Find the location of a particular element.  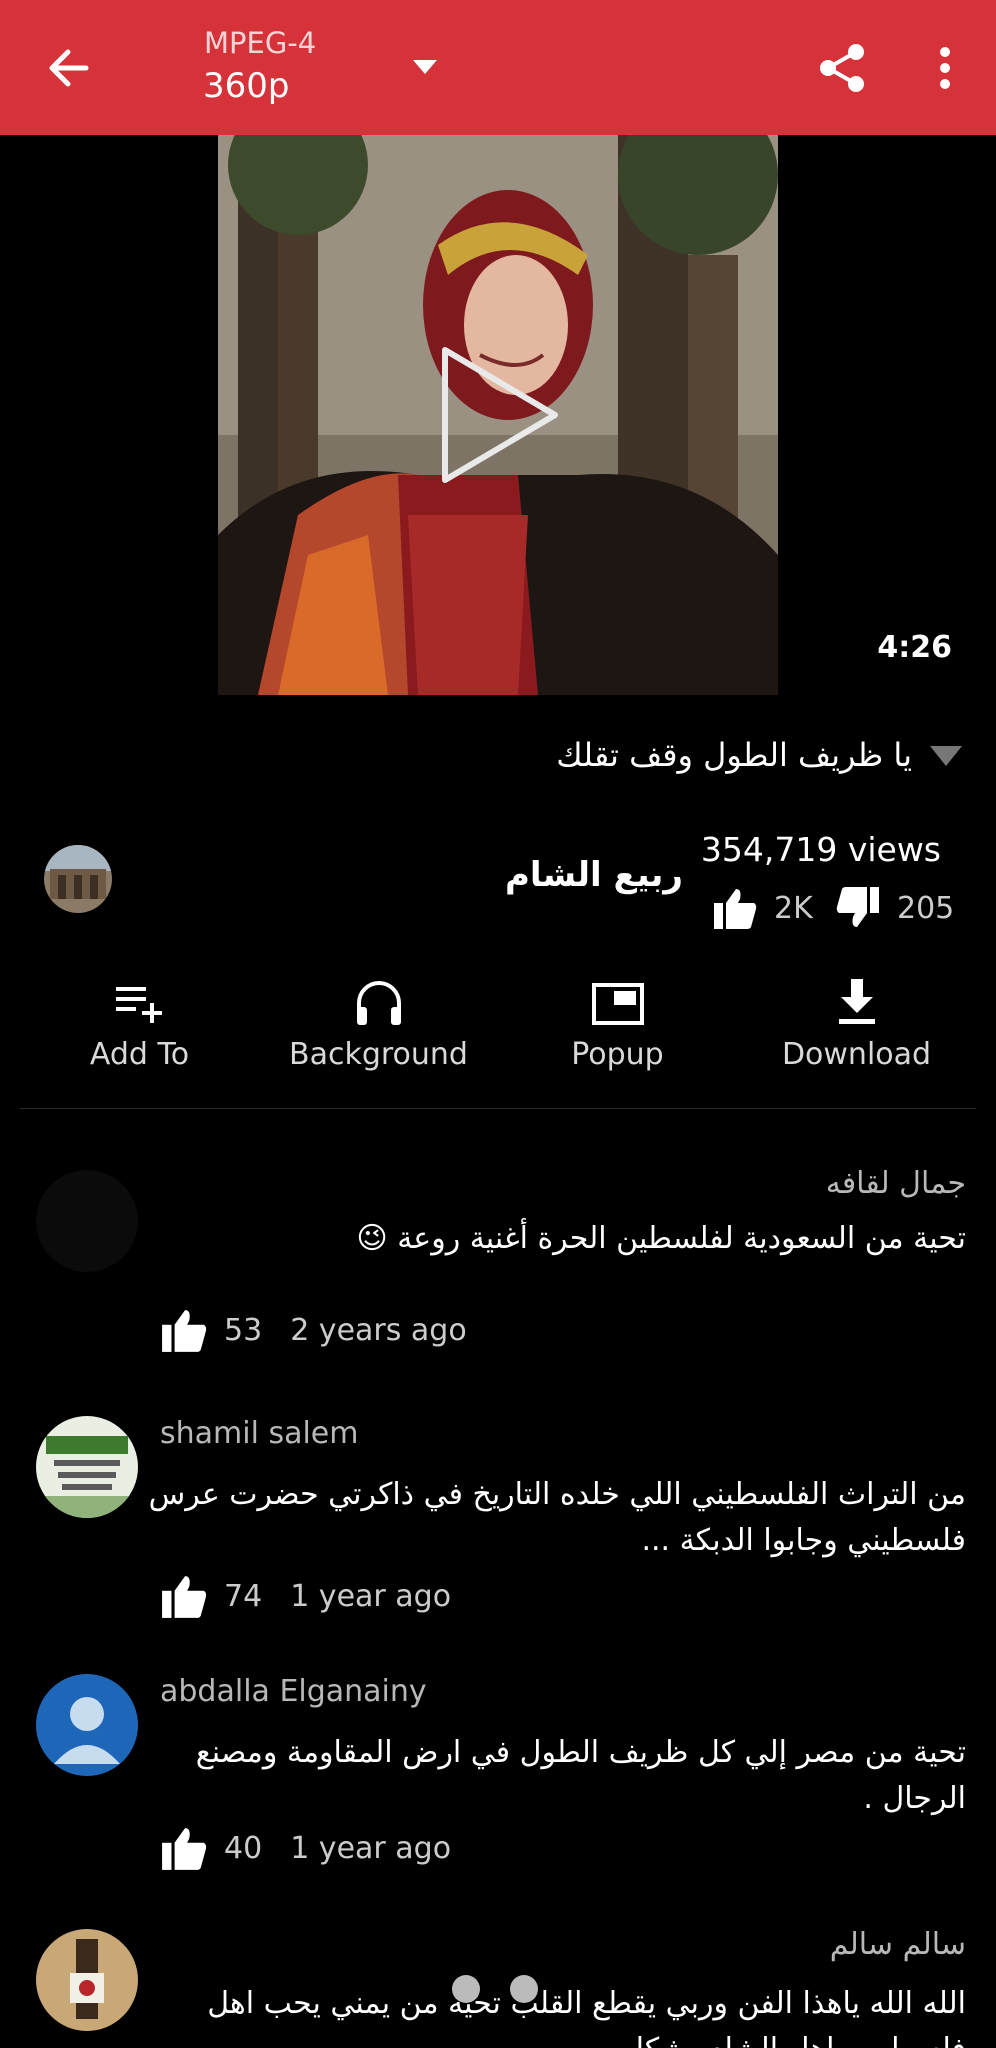

view-count: 354,719 views is located at coordinates (820, 849).